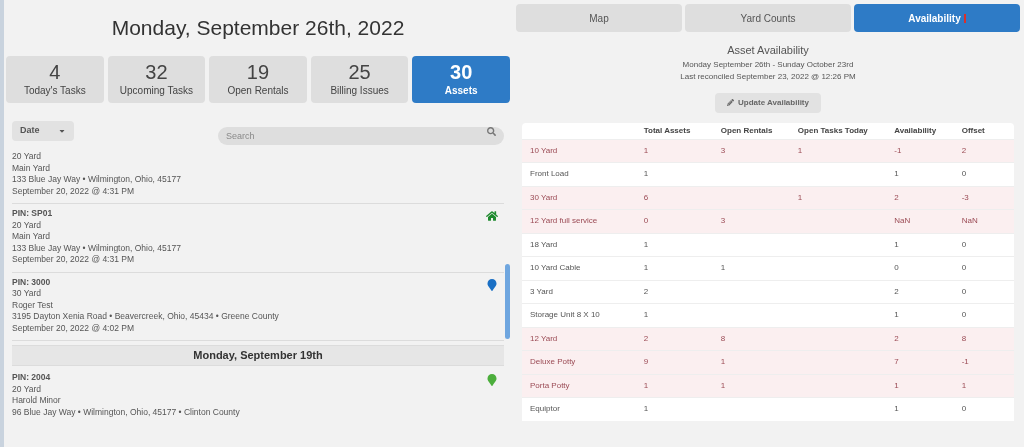  I want to click on table-cell: 10 Yard, so click(544, 150).